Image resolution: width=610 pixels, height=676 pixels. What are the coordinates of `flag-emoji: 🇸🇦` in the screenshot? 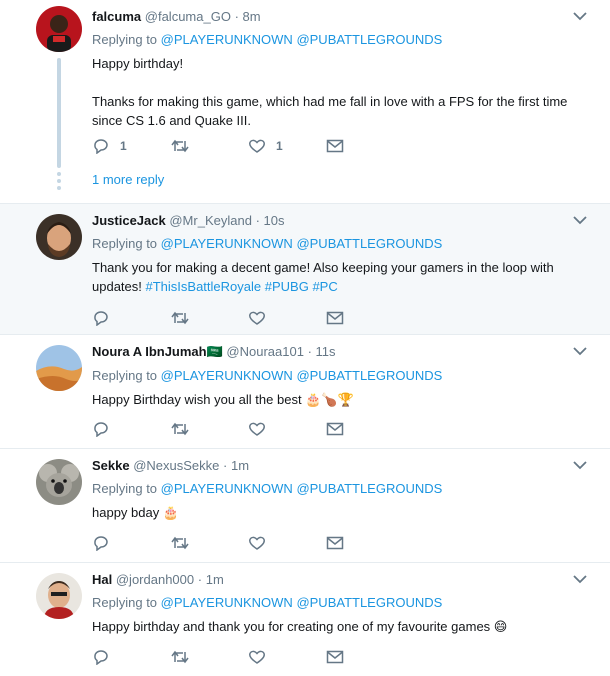 It's located at (214, 352).